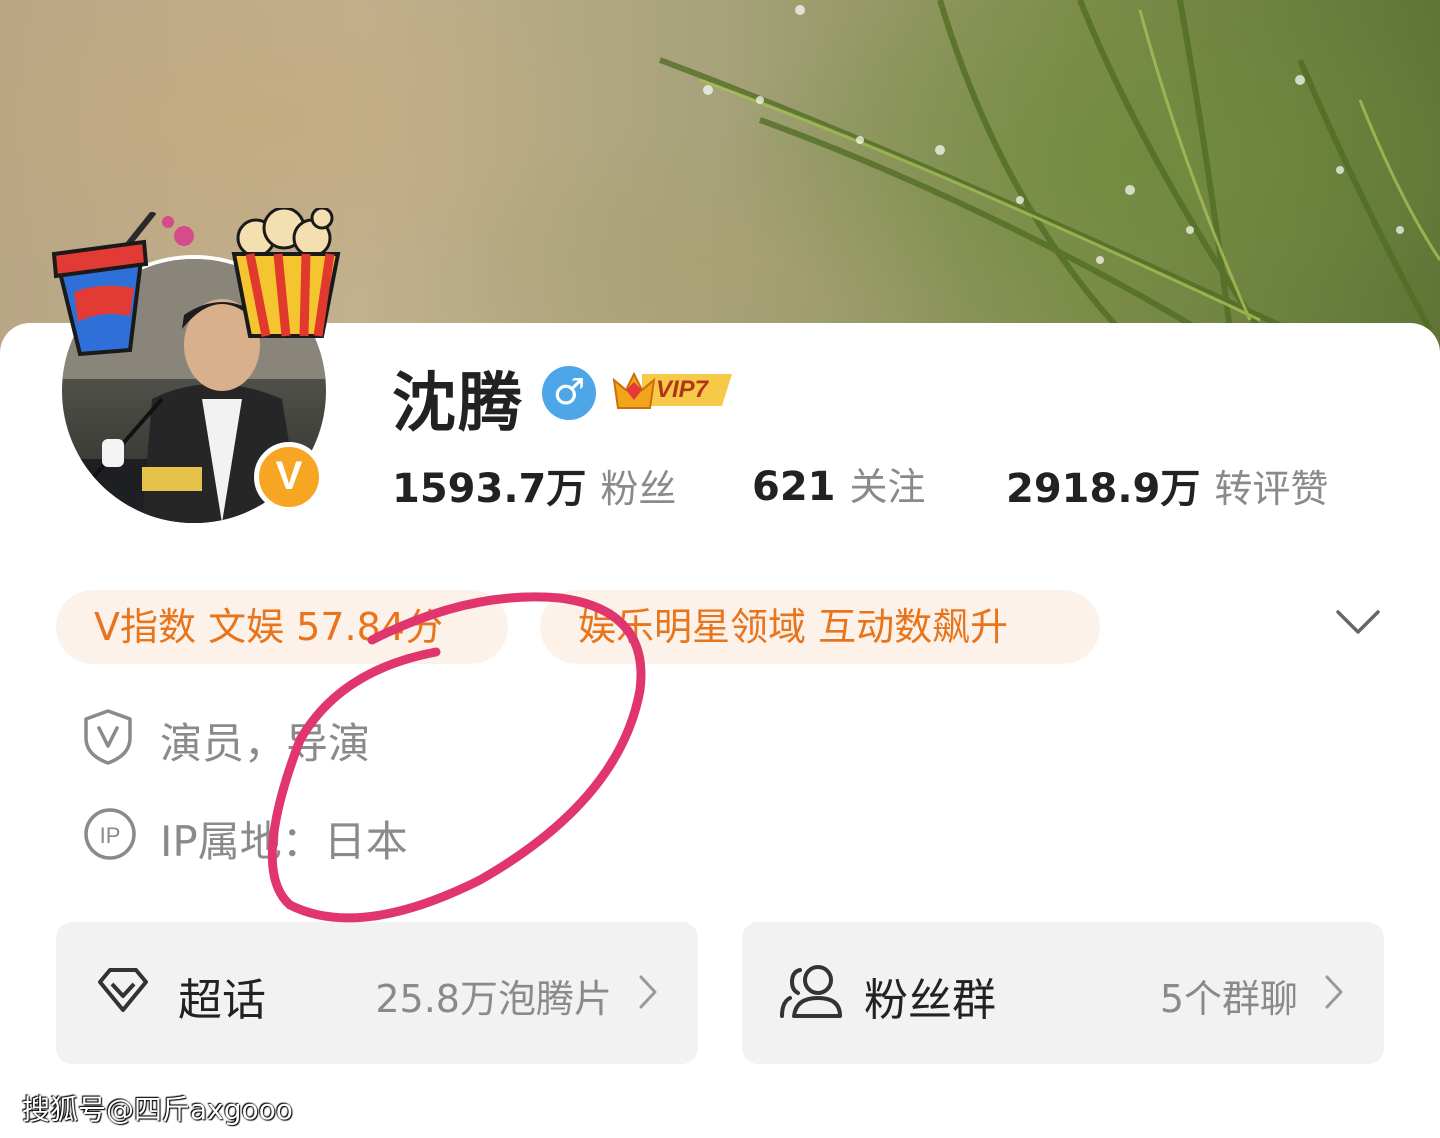 The image size is (1440, 1138). What do you see at coordinates (284, 841) in the screenshot?
I see `ip-location-text: IP属地：日本` at bounding box center [284, 841].